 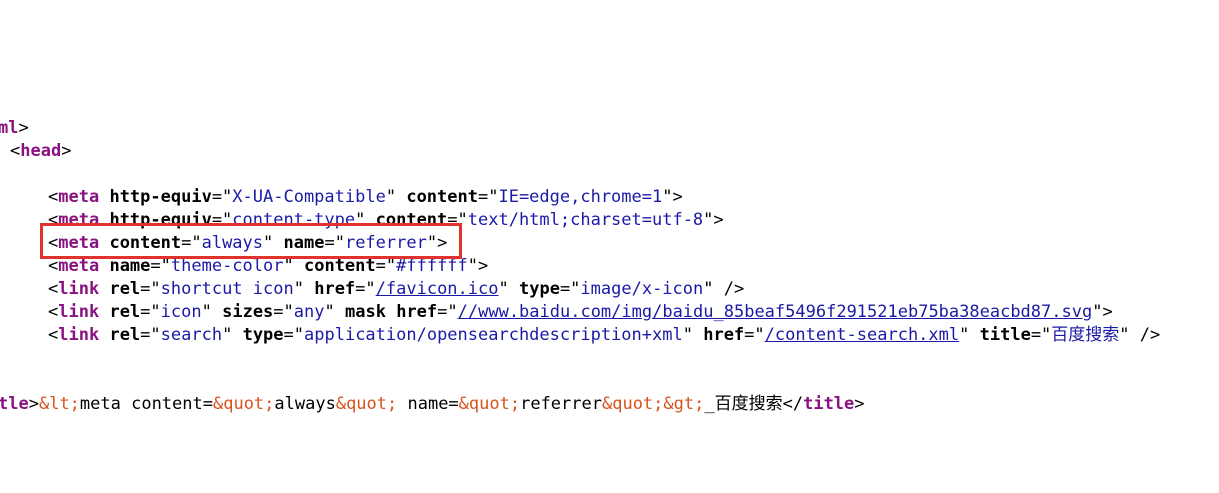 I want to click on attribute-name: sizes, so click(x=248, y=312).